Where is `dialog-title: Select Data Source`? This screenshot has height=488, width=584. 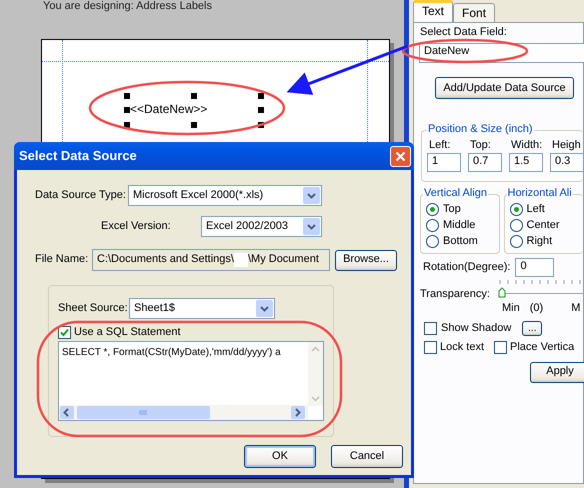
dialog-title: Select Data Source is located at coordinates (78, 156).